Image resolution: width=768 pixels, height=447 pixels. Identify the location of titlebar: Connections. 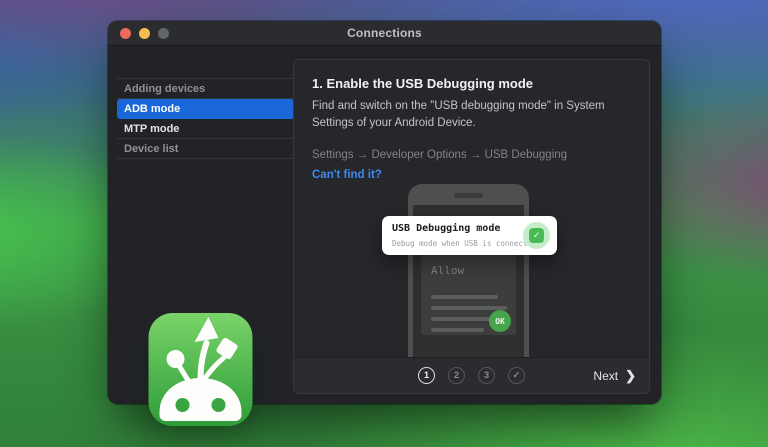
(384, 33).